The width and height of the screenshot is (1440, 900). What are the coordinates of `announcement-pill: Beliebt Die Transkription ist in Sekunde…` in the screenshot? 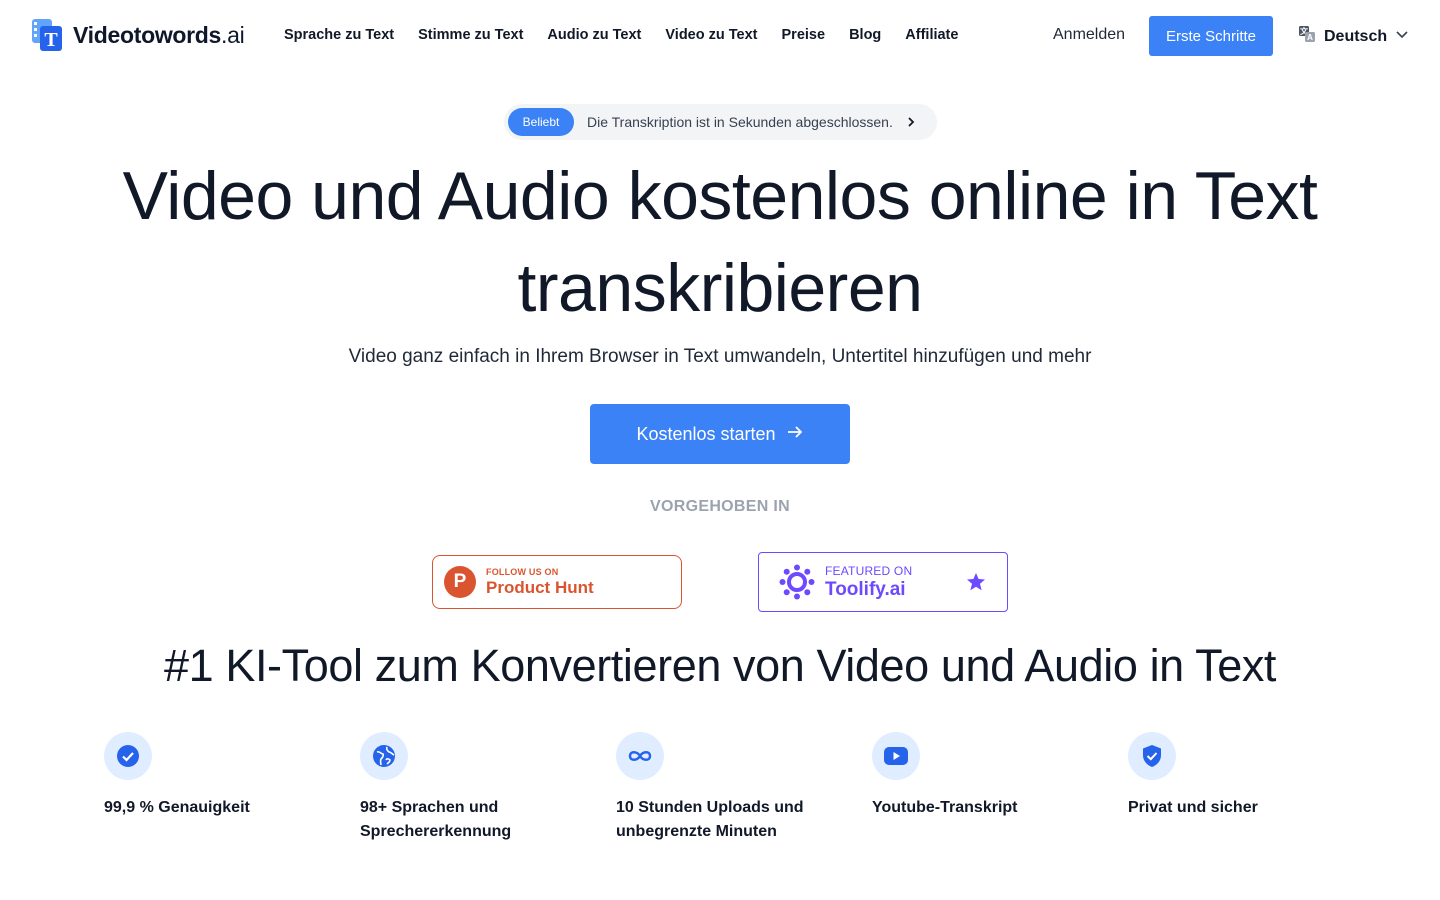 It's located at (720, 122).